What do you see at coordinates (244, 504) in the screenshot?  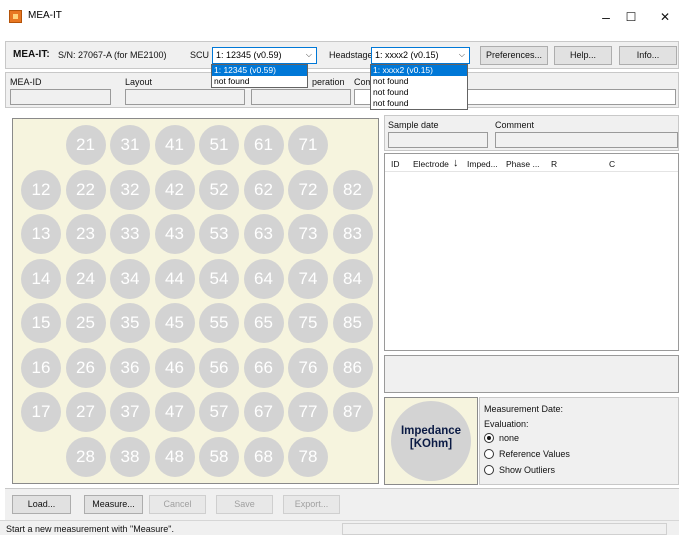 I see `save-button: Save` at bounding box center [244, 504].